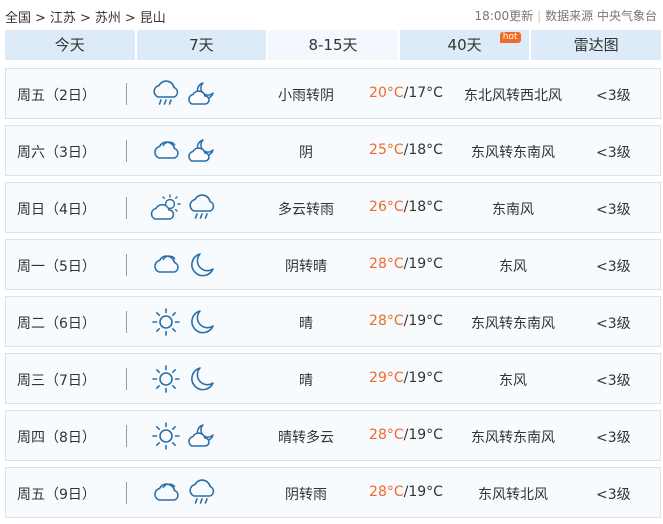 The width and height of the screenshot is (663, 524). I want to click on forecast-row: 周三（7日） 晴 29°C/19°C 东风 <3级, so click(333, 378).